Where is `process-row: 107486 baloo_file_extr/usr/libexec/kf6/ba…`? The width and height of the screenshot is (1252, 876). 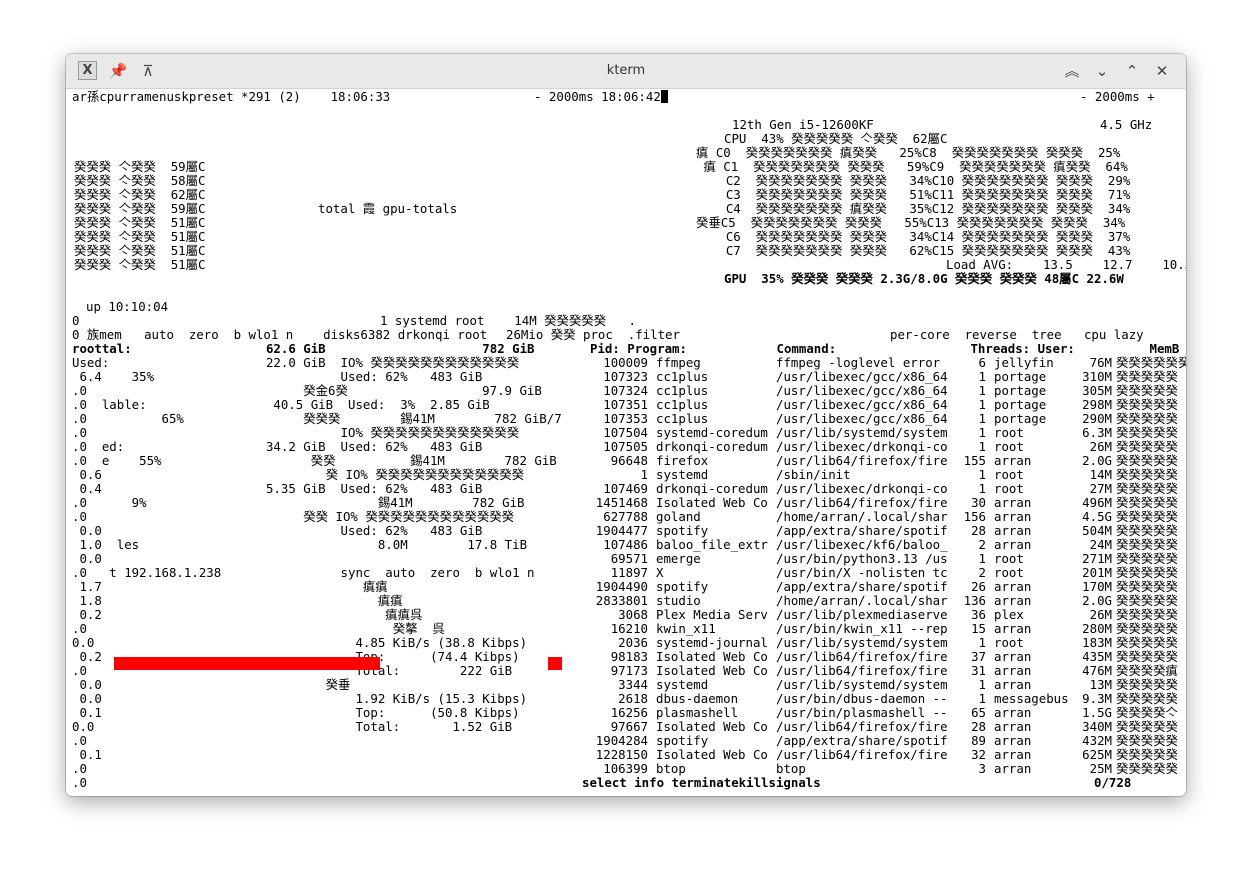
process-row: 107486 baloo_file_extr/usr/libexec/kf6/ba… is located at coordinates (885, 545).